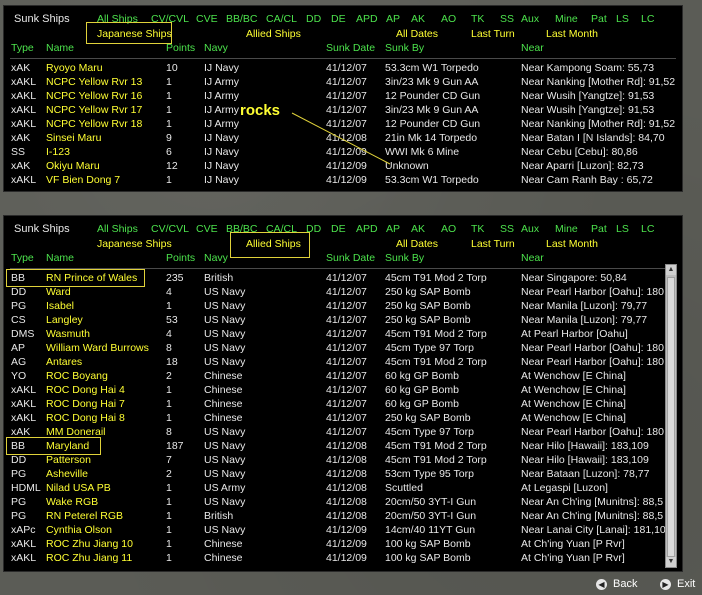 Image resolution: width=702 pixels, height=595 pixels. What do you see at coordinates (507, 229) in the screenshot?
I see `filter-ss: SS` at bounding box center [507, 229].